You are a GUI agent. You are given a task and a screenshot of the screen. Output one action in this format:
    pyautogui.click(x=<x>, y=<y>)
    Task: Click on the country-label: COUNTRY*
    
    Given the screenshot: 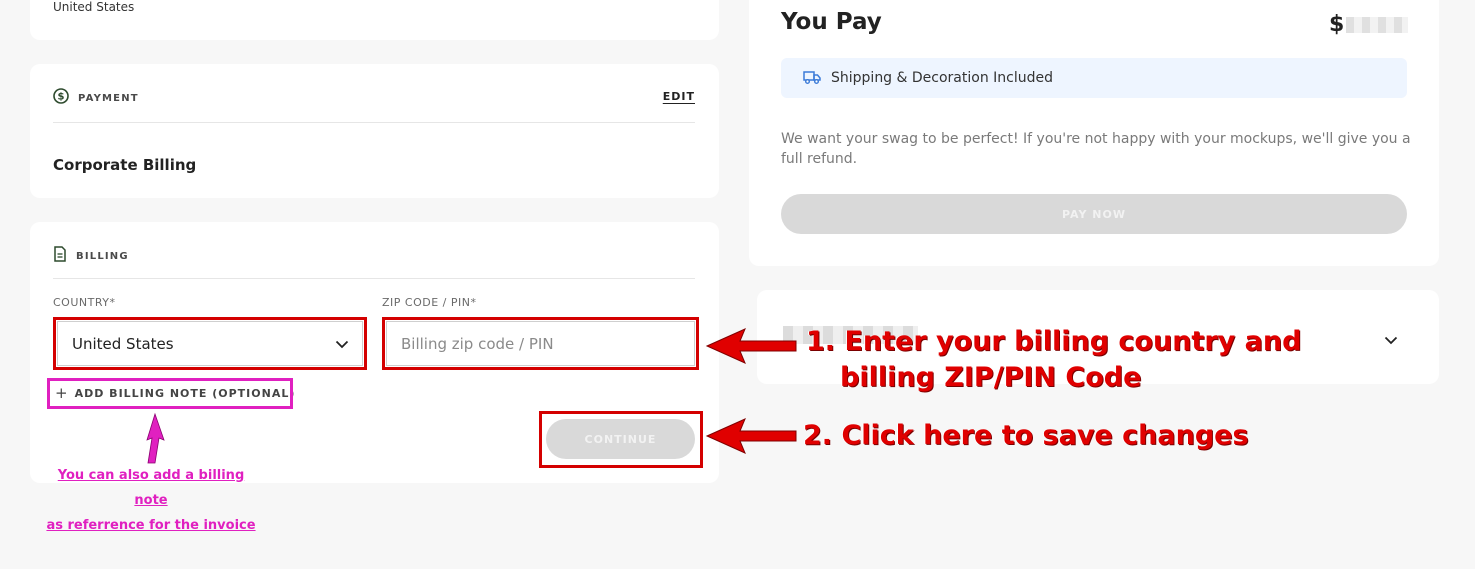 What is the action you would take?
    pyautogui.click(x=84, y=302)
    